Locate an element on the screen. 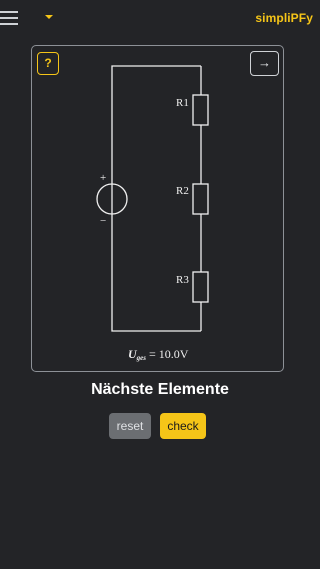 The height and width of the screenshot is (569, 320). hamburger-icon is located at coordinates (10, 18).